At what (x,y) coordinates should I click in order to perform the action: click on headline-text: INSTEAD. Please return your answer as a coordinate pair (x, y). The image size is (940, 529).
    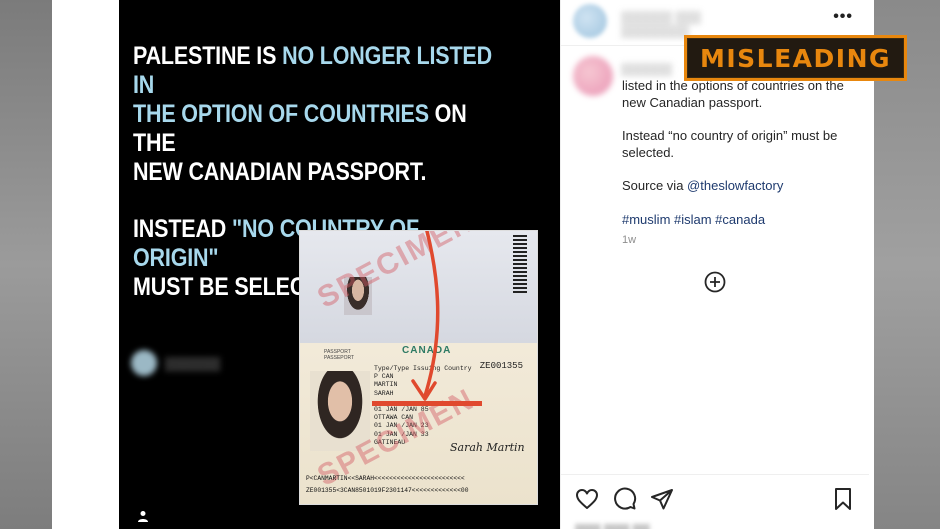
    Looking at the image, I should click on (182, 229).